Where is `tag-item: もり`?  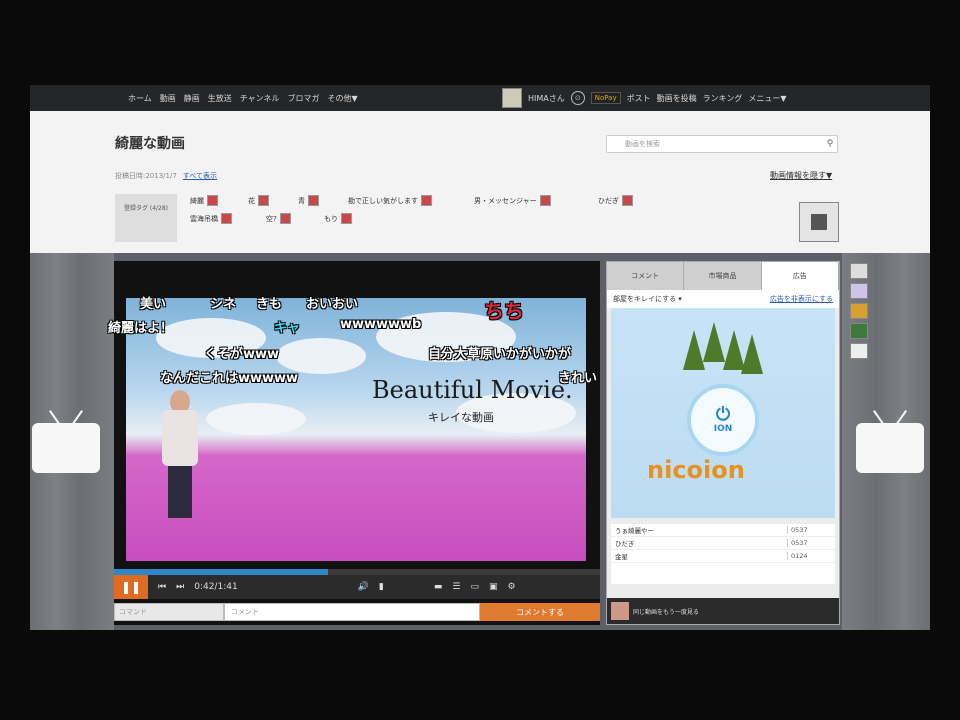 tag-item: もり is located at coordinates (338, 218).